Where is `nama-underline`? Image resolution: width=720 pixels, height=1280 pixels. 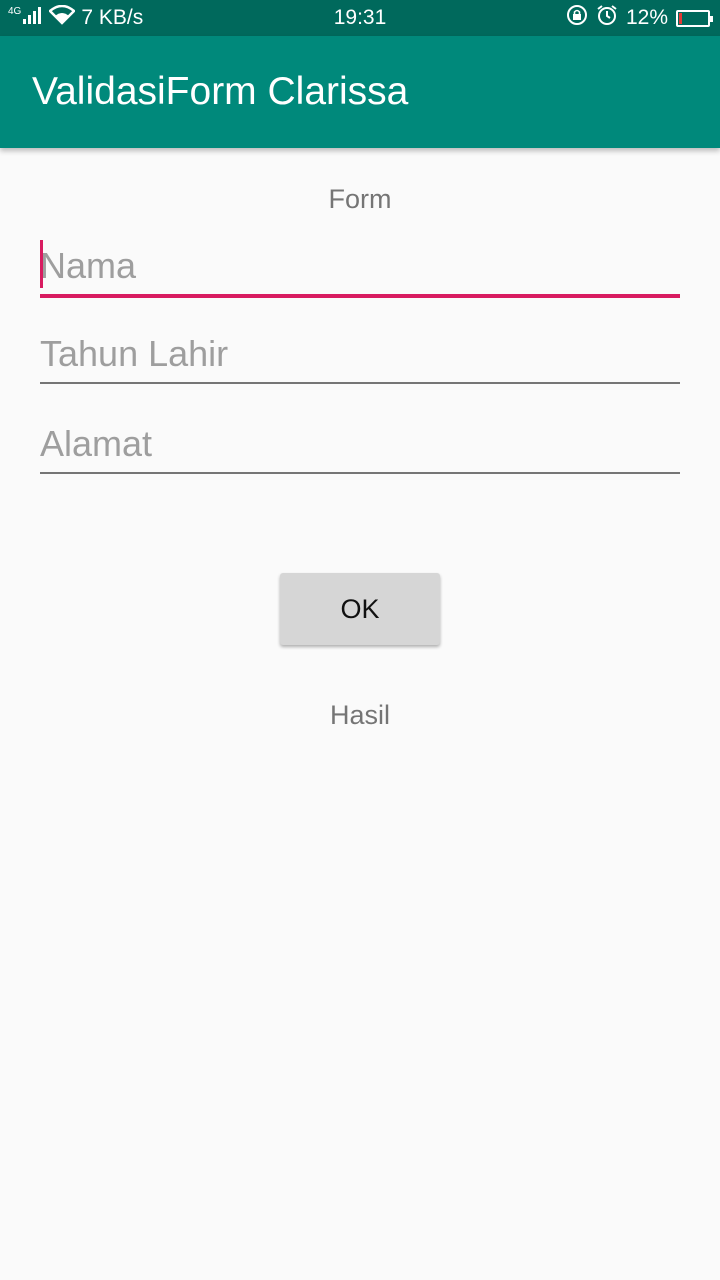 nama-underline is located at coordinates (360, 296).